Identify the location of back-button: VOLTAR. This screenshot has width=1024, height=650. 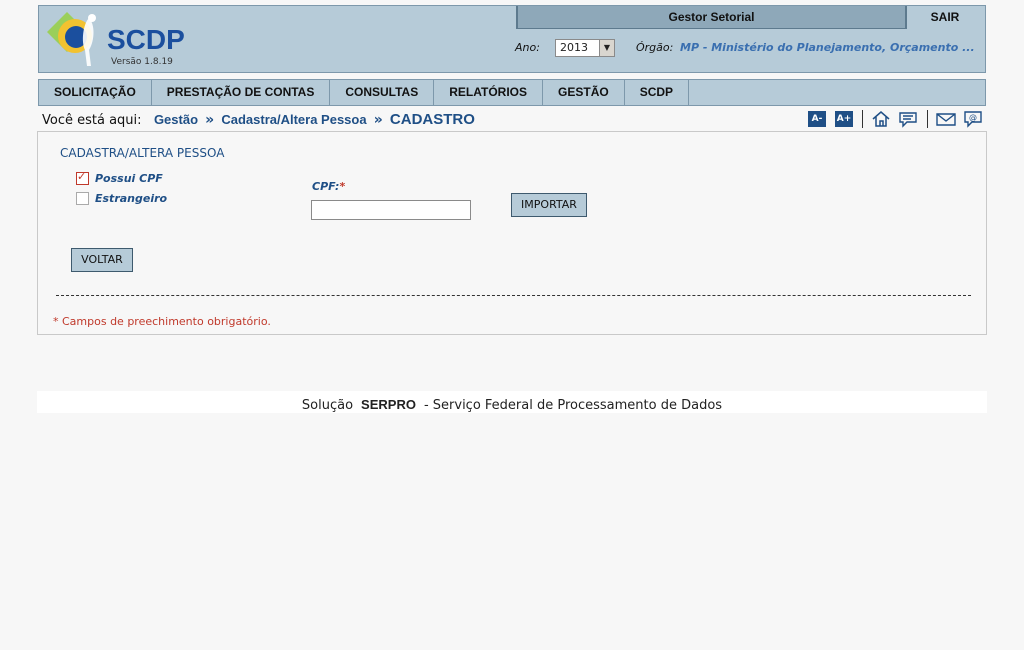
(102, 260).